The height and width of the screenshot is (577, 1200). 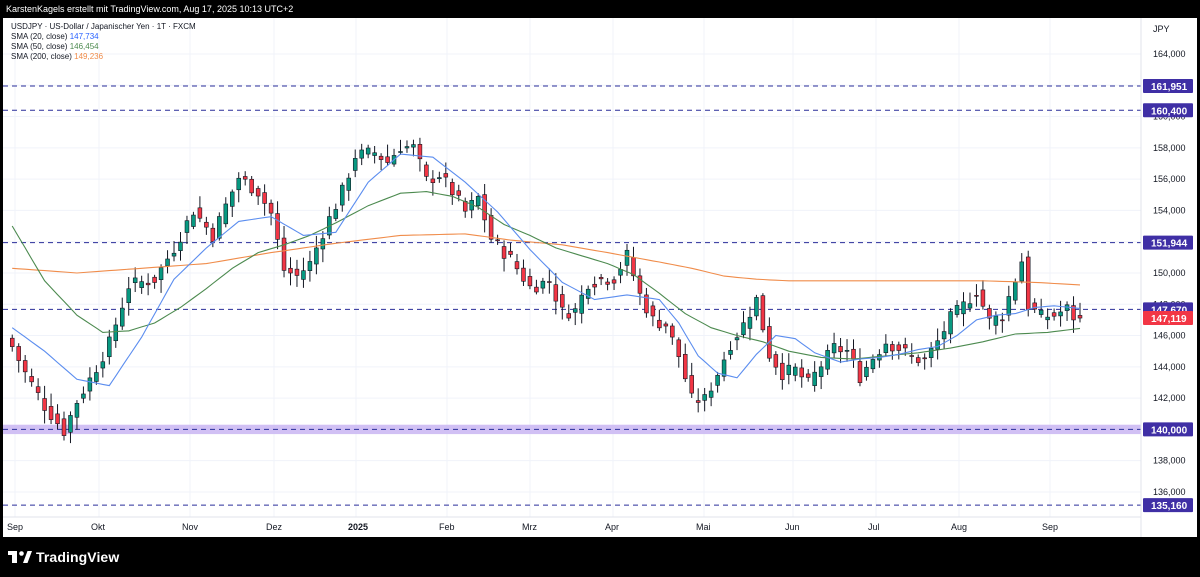 What do you see at coordinates (55, 46) in the screenshot?
I see `legend-sma50: SMA (50, close) 146,454` at bounding box center [55, 46].